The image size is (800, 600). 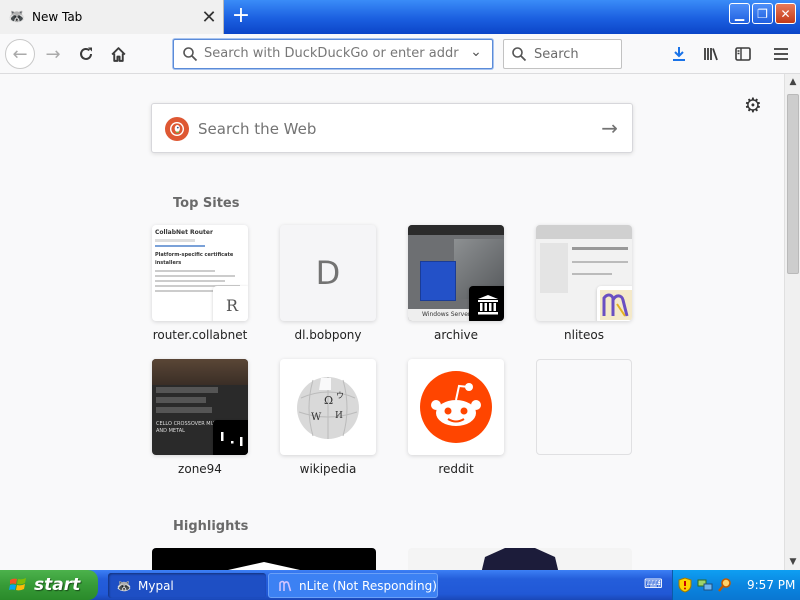 What do you see at coordinates (609, 128) in the screenshot?
I see `arrow-right-icon: →` at bounding box center [609, 128].